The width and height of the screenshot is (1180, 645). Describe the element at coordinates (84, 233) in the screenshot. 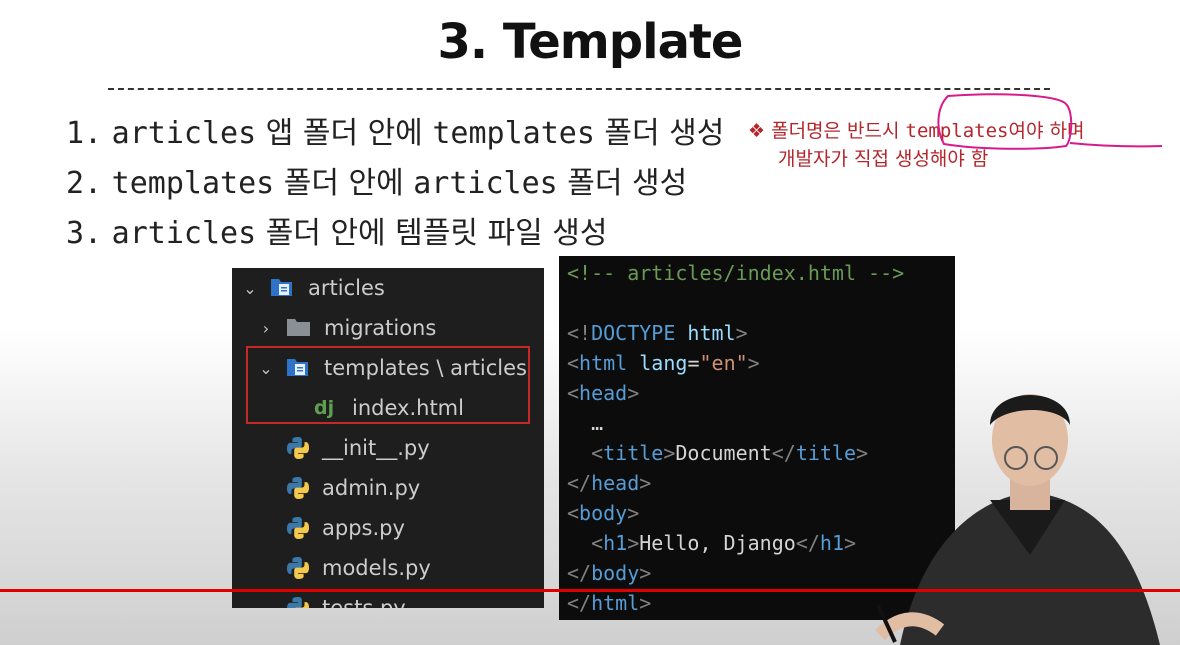

I see `step-number: 3.` at that location.